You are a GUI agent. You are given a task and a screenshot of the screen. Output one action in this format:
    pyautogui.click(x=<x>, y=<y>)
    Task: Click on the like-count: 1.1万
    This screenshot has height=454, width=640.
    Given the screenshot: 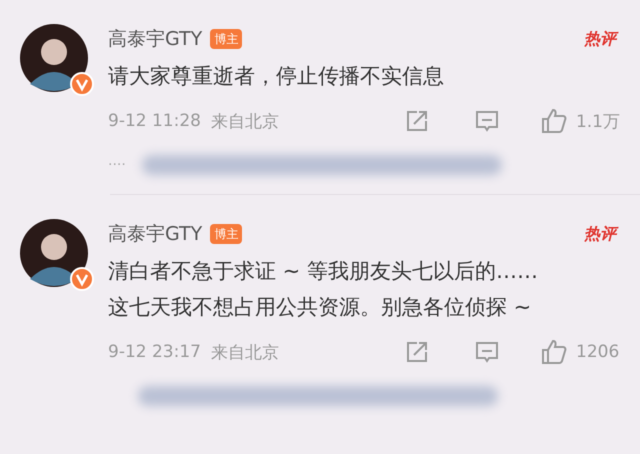 What is the action you would take?
    pyautogui.click(x=598, y=121)
    